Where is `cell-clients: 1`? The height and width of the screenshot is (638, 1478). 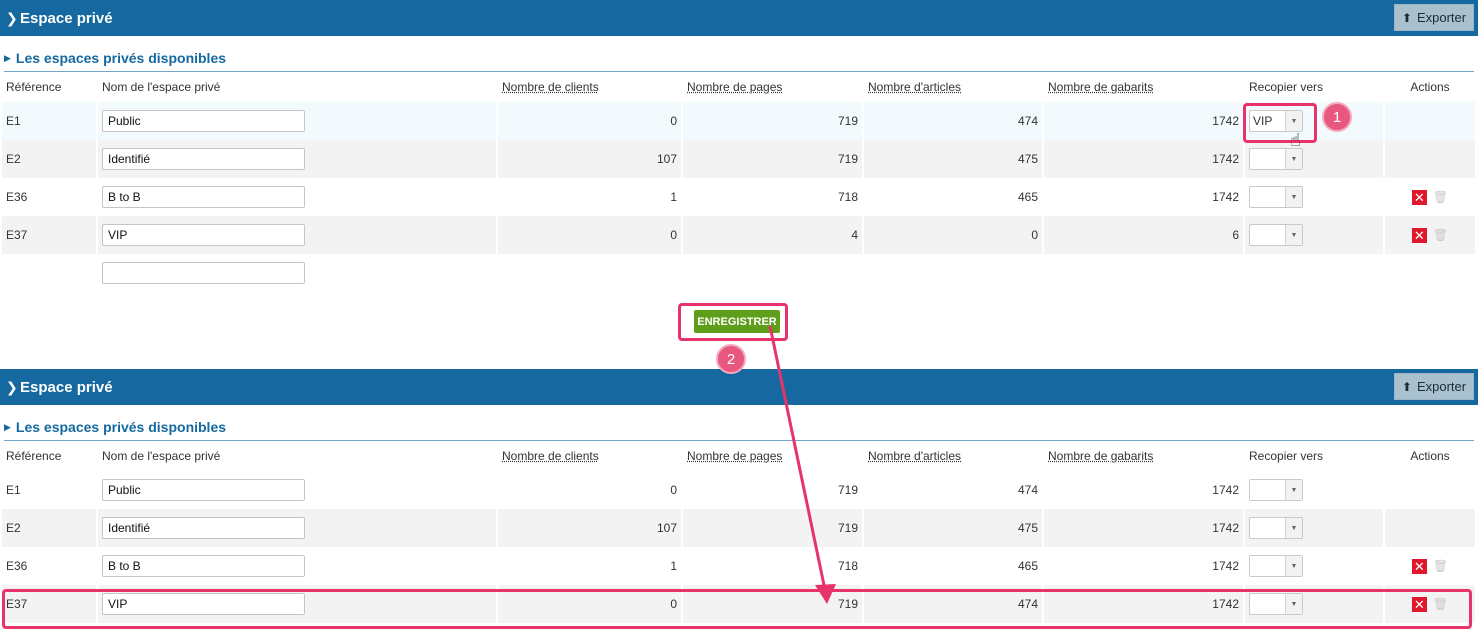 cell-clients: 1 is located at coordinates (590, 197).